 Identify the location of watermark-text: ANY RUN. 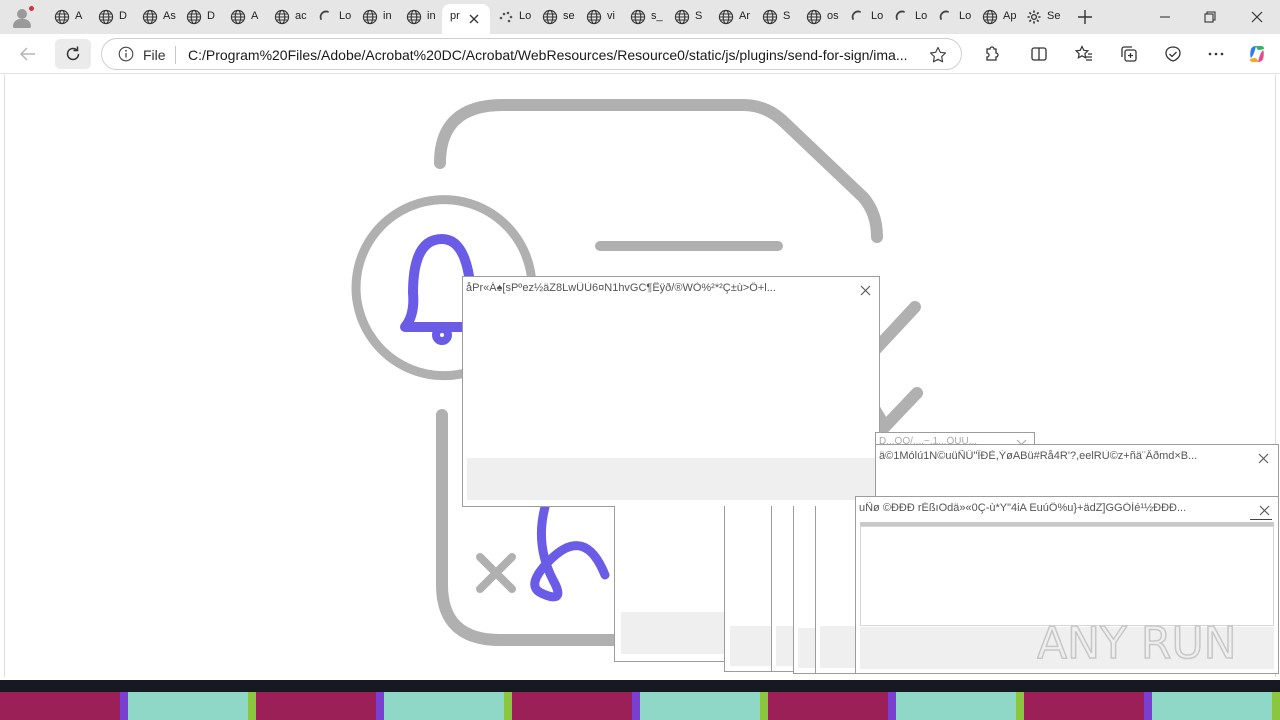
(1137, 643).